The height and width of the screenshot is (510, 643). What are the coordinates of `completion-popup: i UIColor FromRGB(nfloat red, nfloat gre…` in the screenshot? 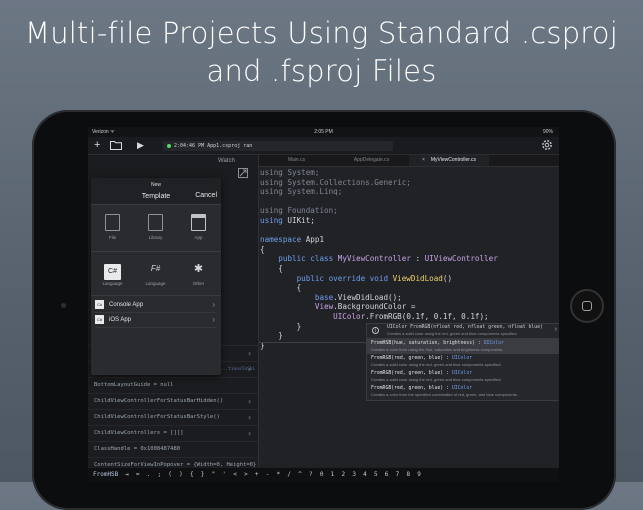 It's located at (462, 362).